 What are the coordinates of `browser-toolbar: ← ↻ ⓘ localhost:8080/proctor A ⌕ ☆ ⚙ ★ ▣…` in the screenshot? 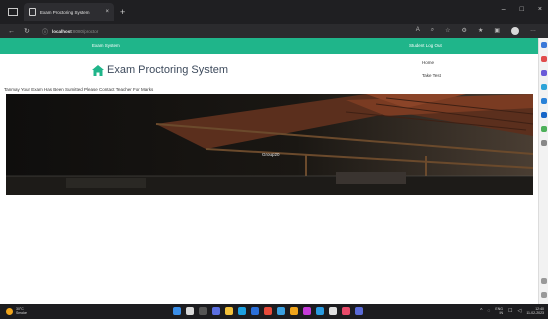 It's located at (274, 31).